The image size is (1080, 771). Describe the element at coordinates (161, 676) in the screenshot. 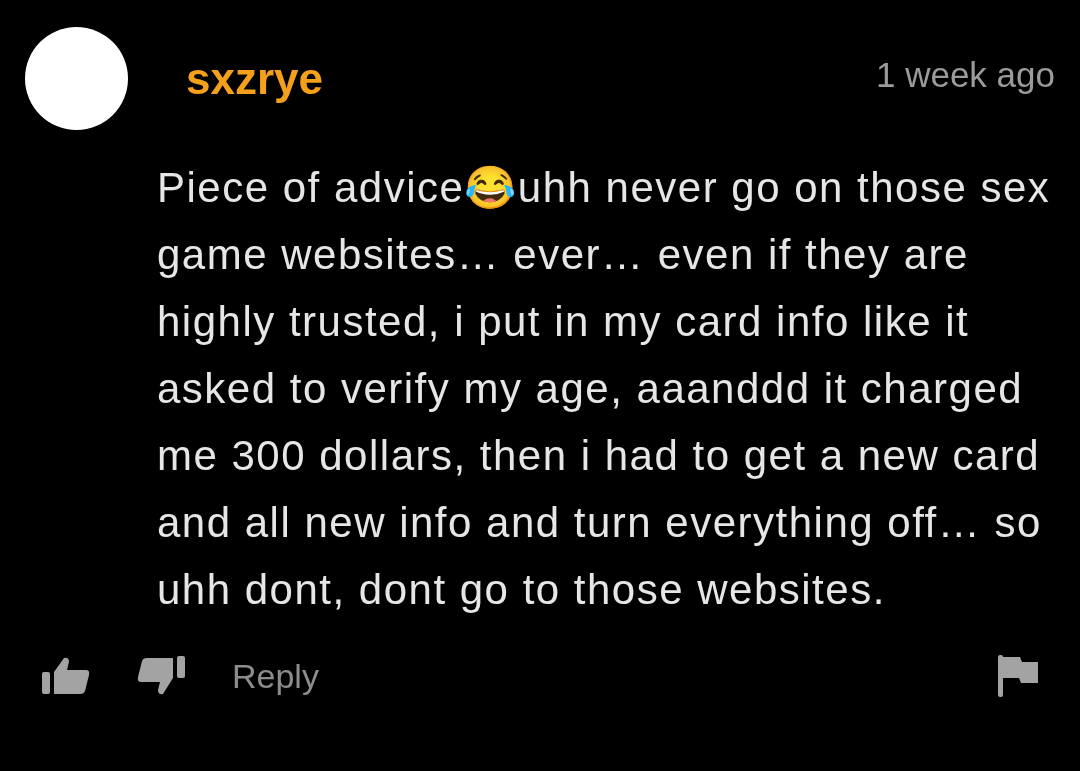

I see `thumbs-down-icon` at that location.